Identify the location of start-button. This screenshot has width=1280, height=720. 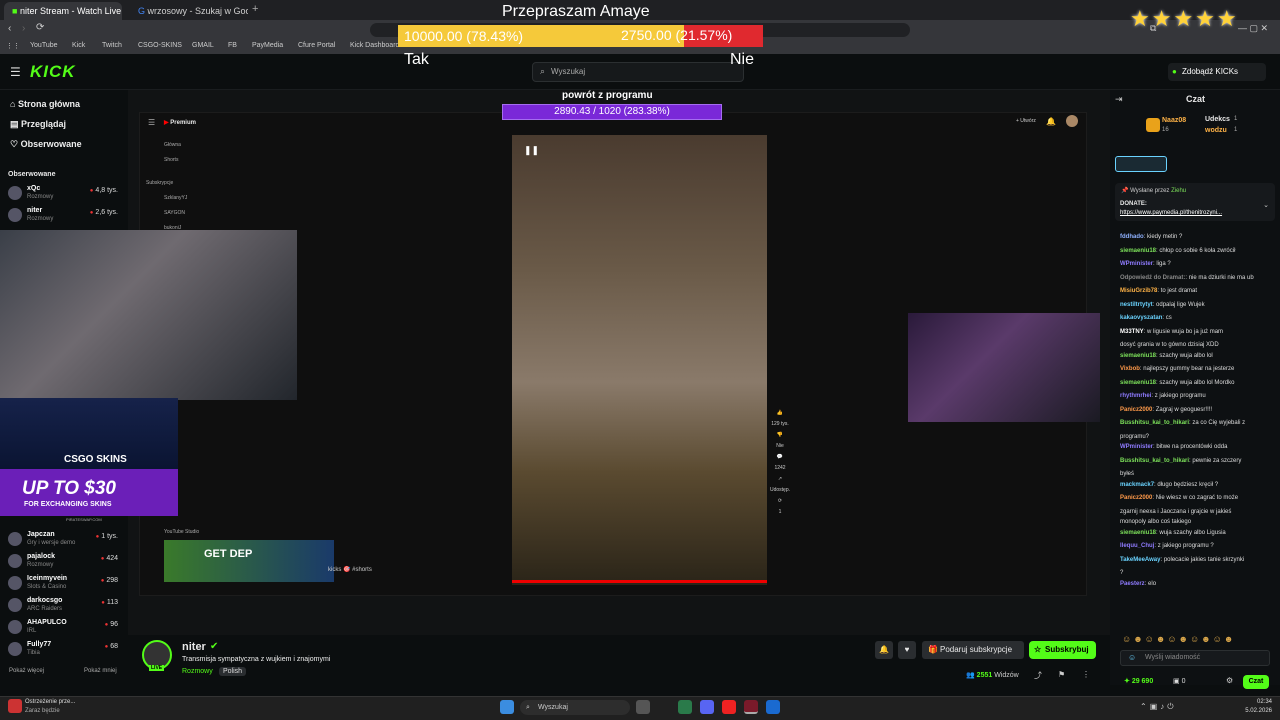
(507, 707).